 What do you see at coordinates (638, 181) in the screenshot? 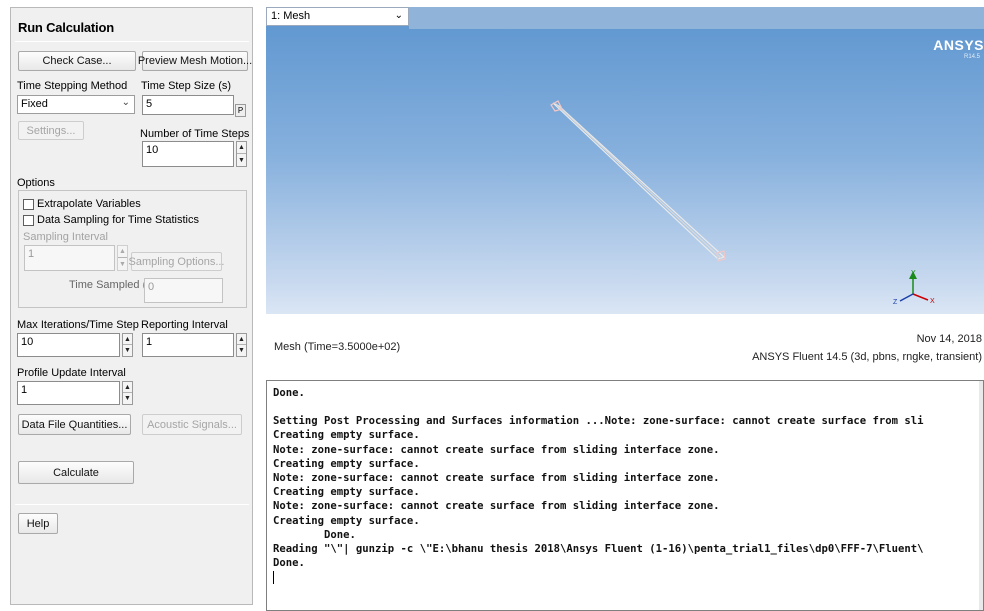
I see `pipe-mesh` at bounding box center [638, 181].